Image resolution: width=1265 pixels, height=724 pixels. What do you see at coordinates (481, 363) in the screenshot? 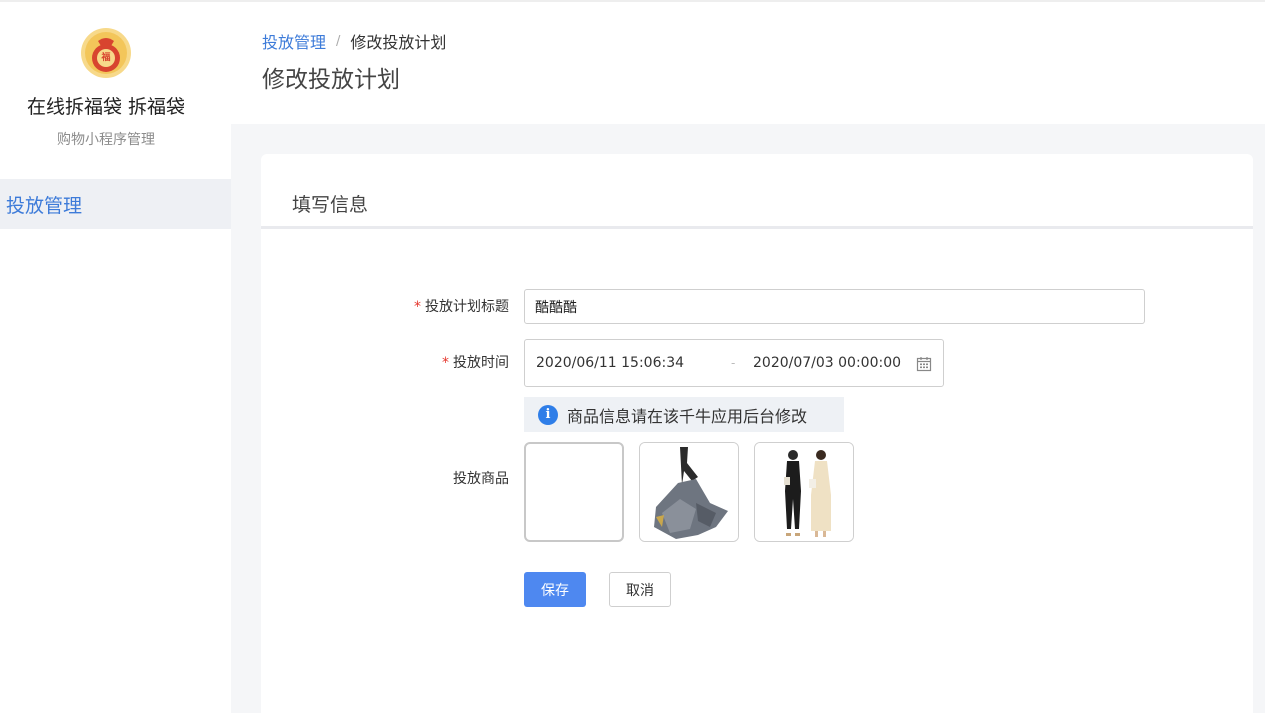
I see `schedule-label-text: 投放时间` at bounding box center [481, 363].